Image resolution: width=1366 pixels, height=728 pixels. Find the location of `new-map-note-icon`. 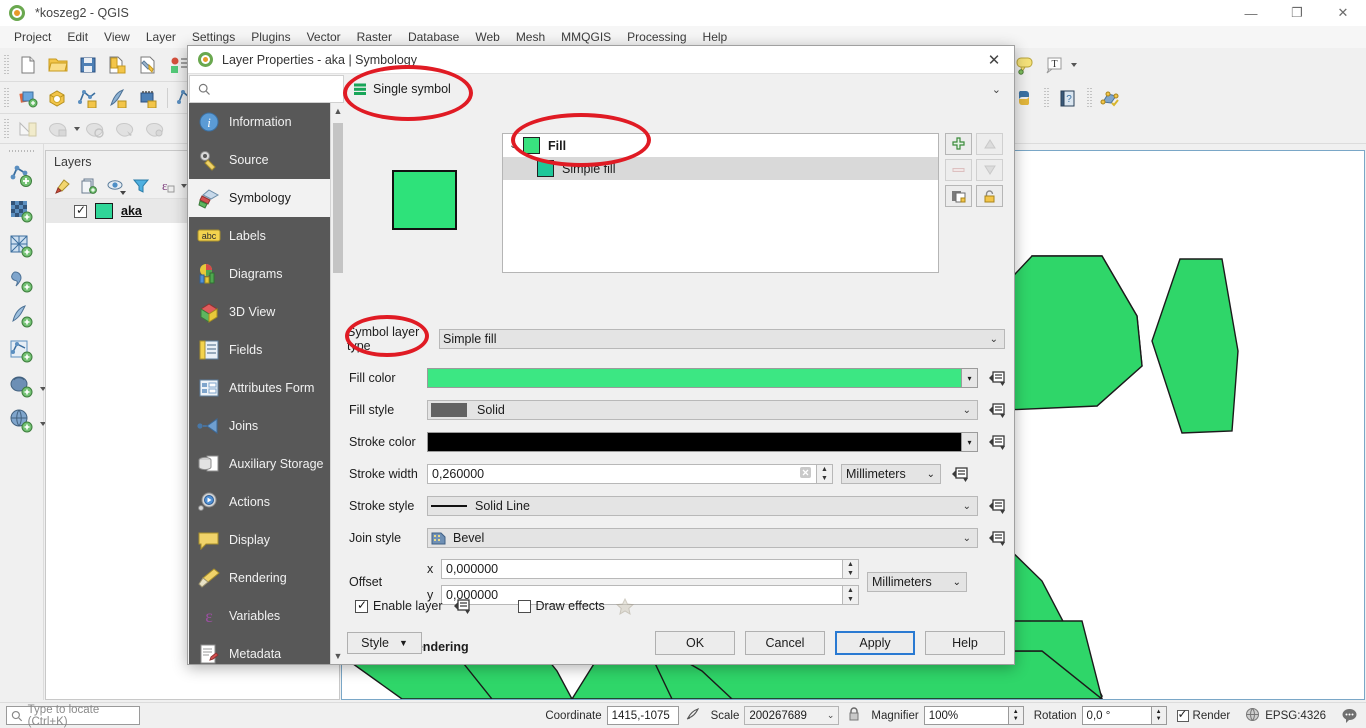

new-map-note-icon is located at coordinates (1025, 65).